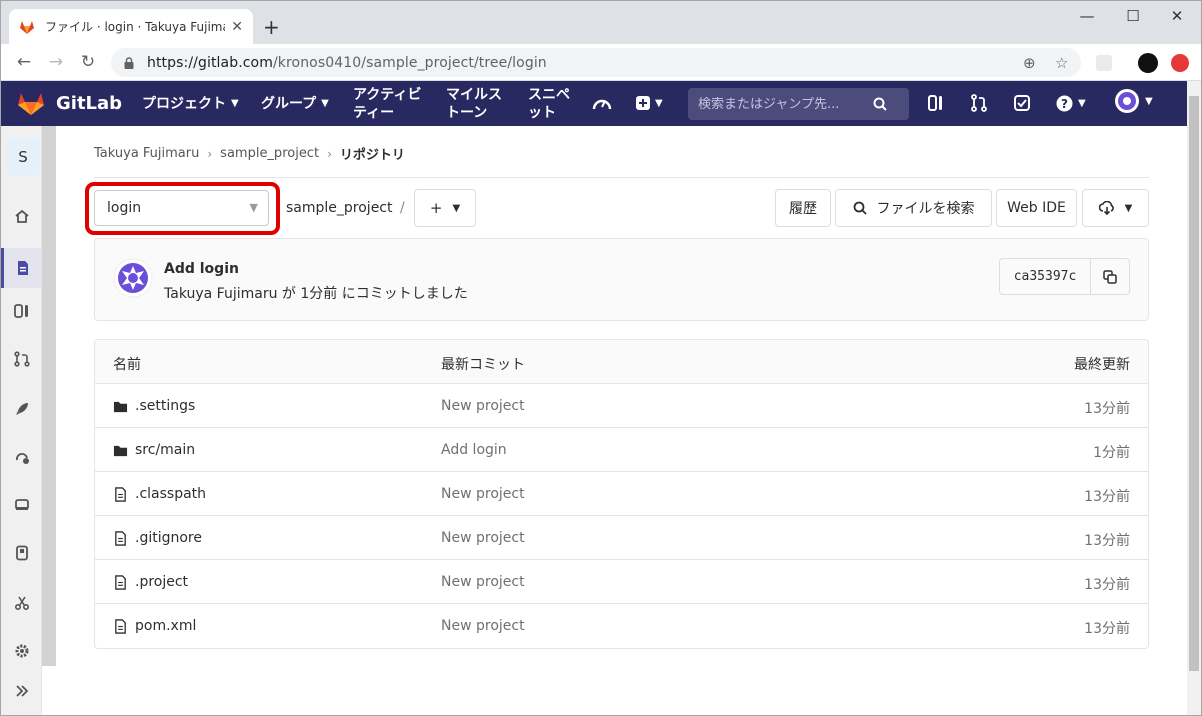  I want to click on search-box, so click(798, 104).